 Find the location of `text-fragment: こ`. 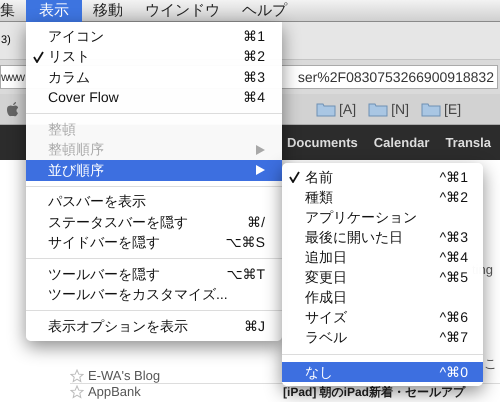

text-fragment: こ is located at coordinates (490, 364).